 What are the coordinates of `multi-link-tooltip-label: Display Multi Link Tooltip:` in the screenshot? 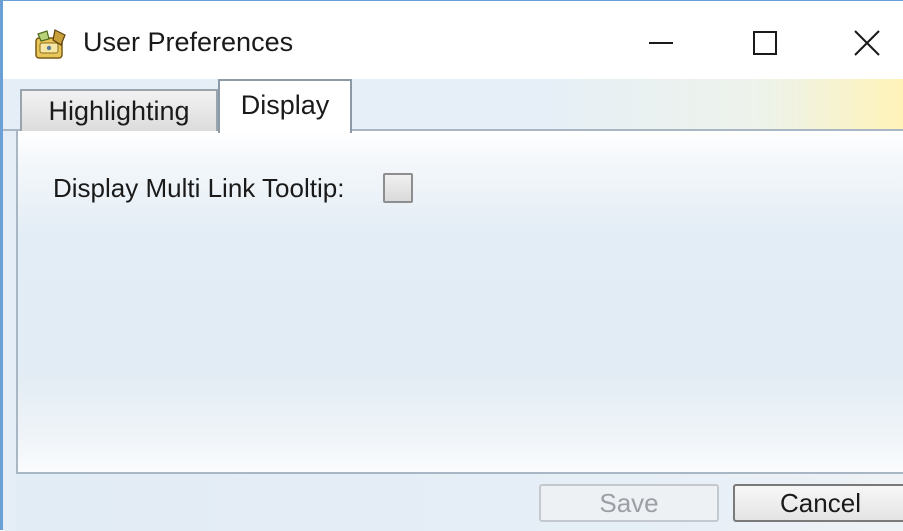 It's located at (199, 188).